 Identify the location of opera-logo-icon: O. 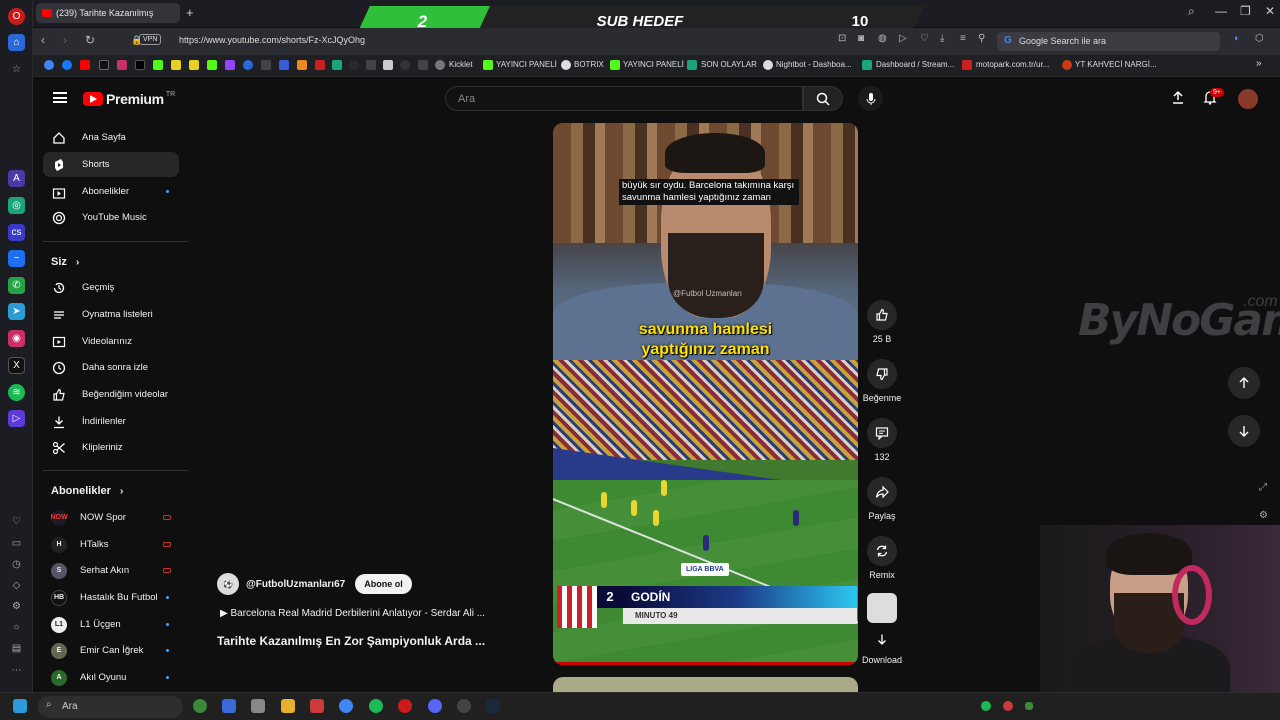
(16, 16).